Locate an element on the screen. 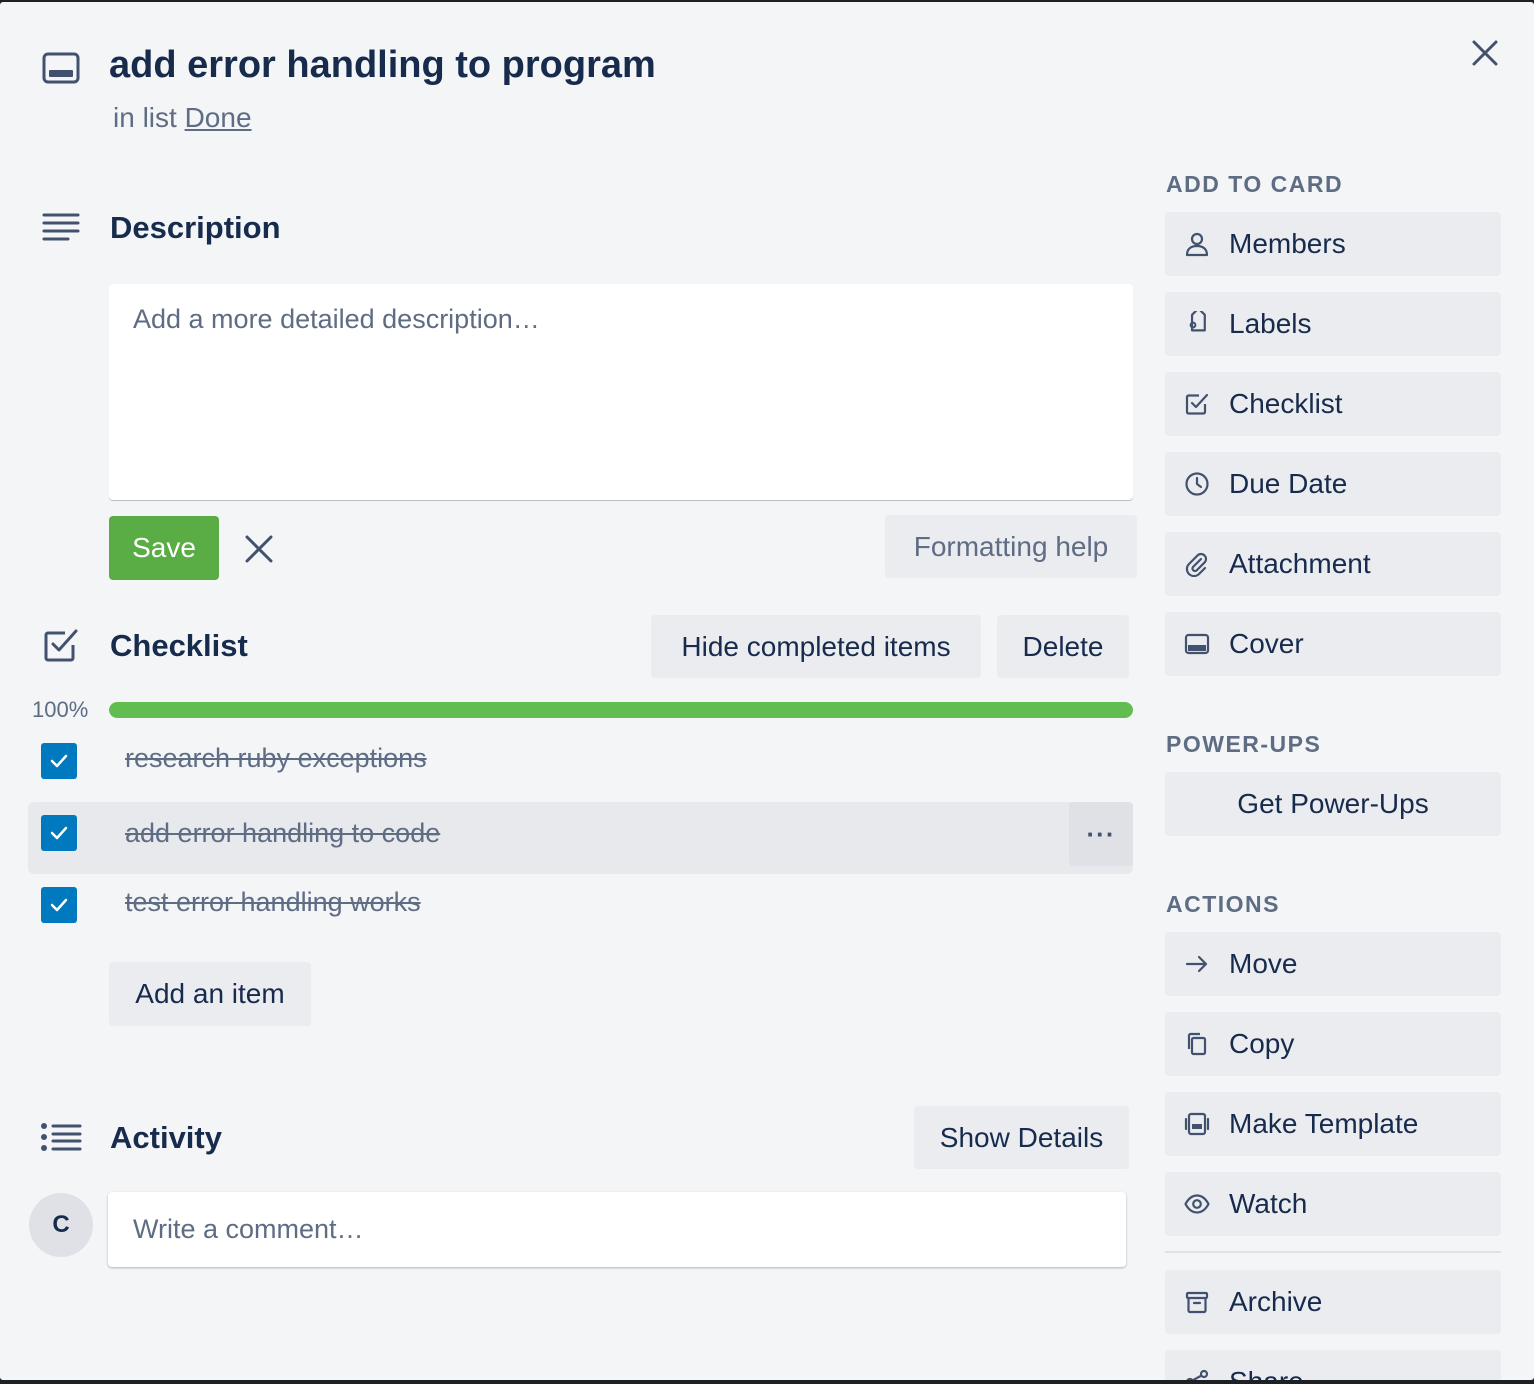 The image size is (1534, 1384). checklist-item: add error handling to code ··· is located at coordinates (580, 838).